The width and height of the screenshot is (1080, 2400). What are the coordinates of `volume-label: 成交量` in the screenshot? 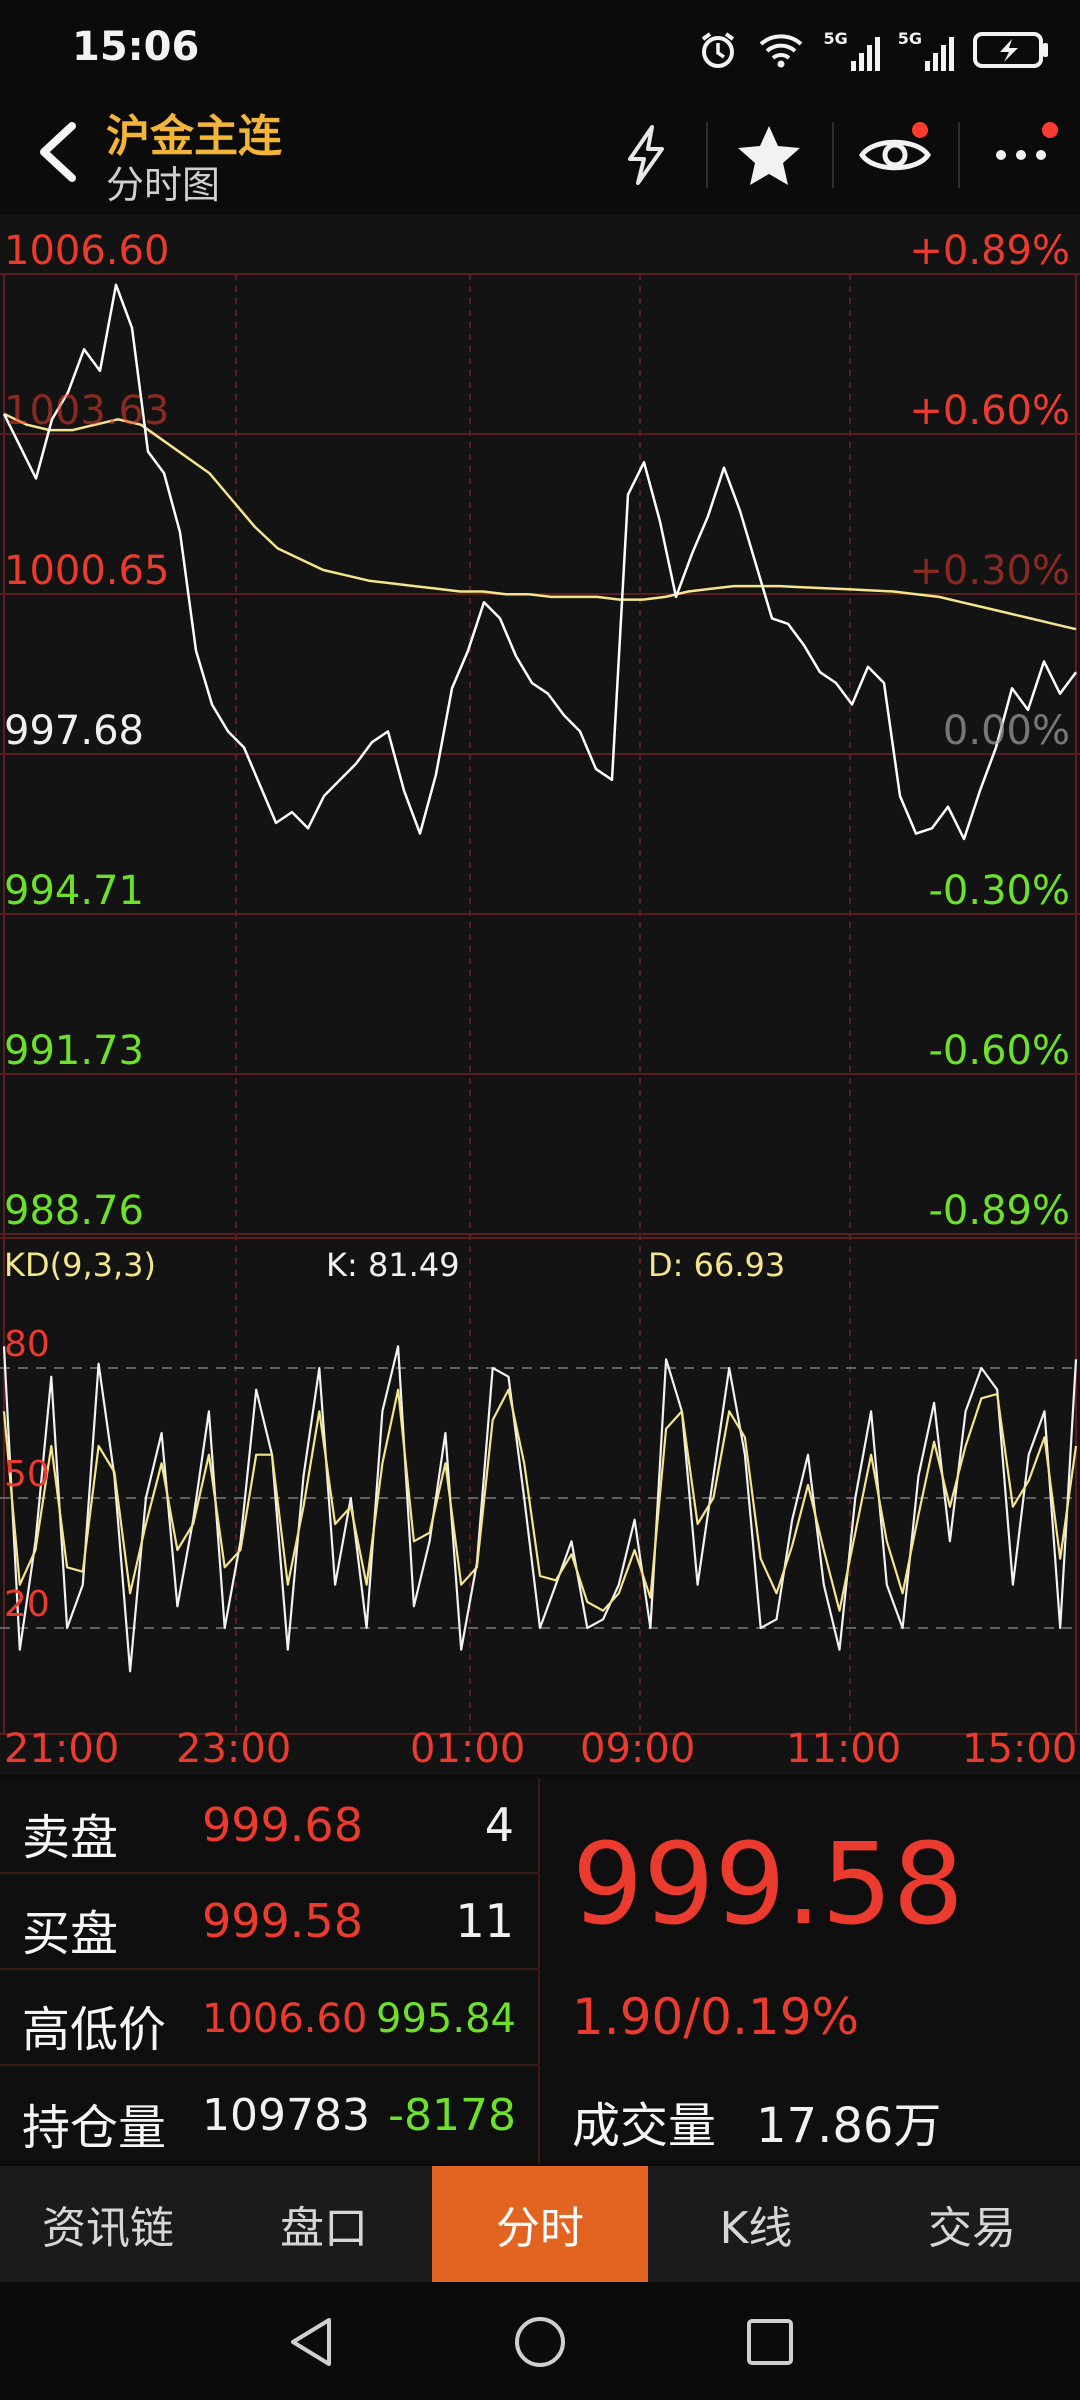 It's located at (644, 2126).